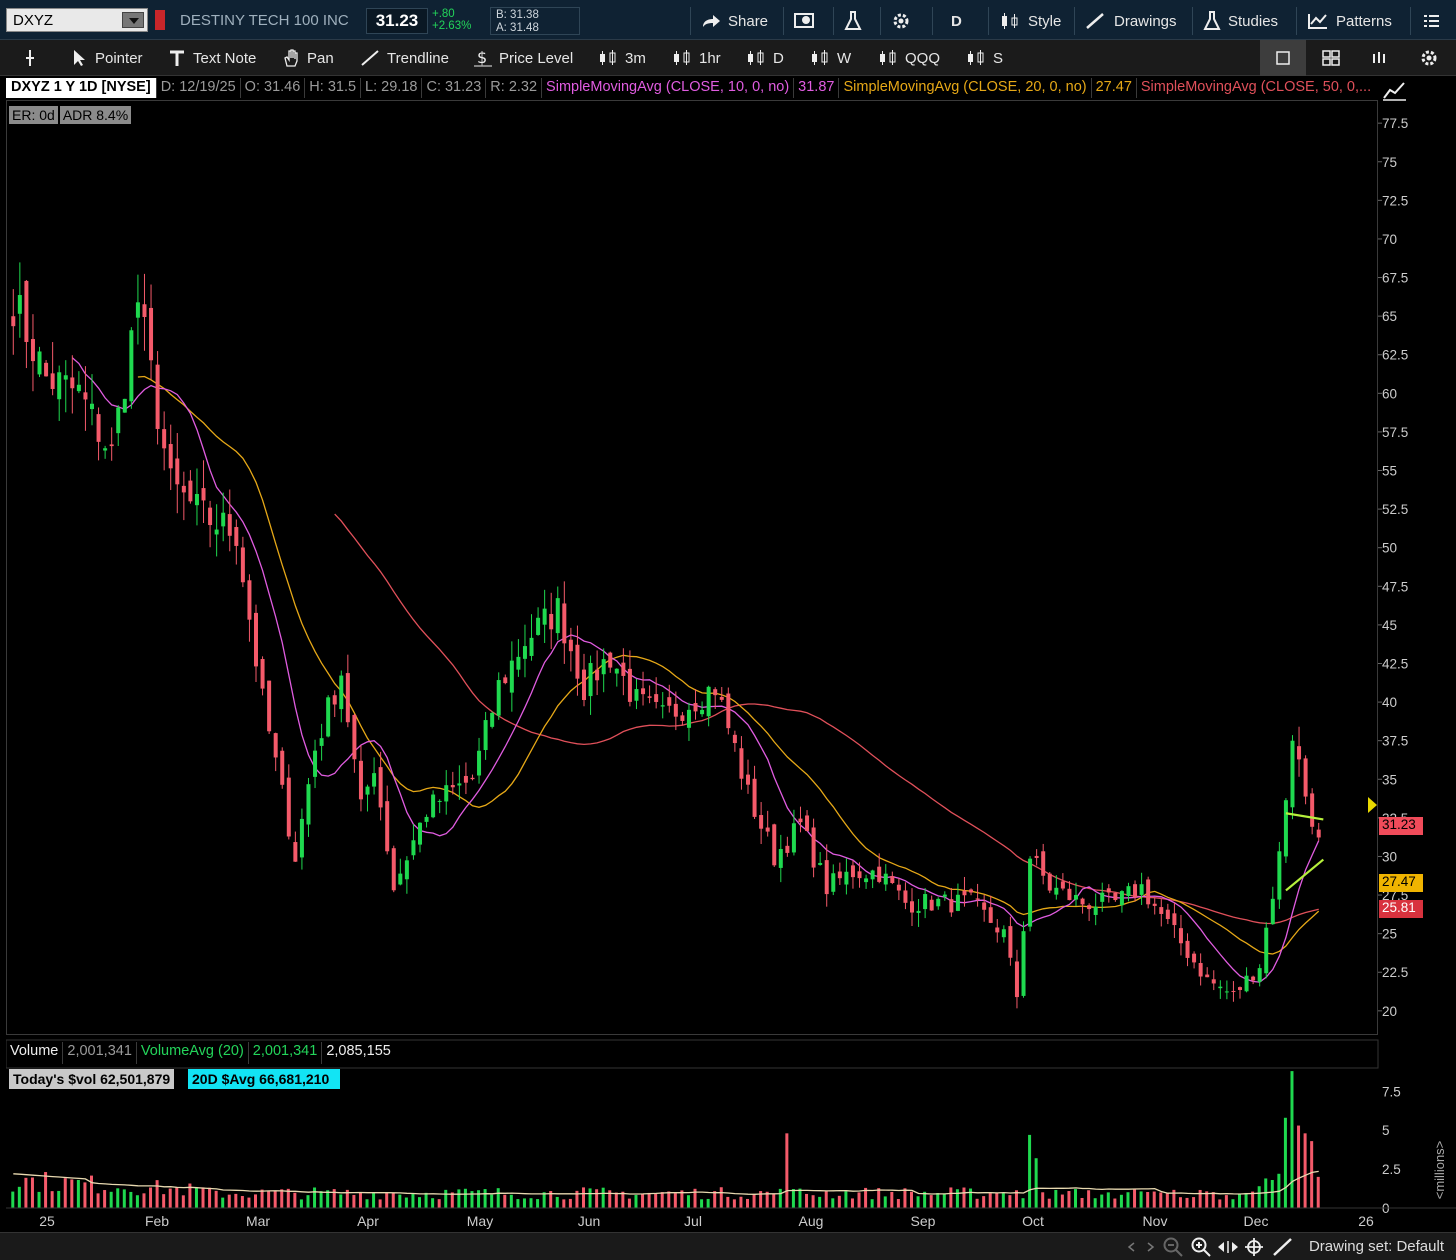  Describe the element at coordinates (92, 1079) in the screenshot. I see `todays-dollar-volume-badge: Today's $vol 62,501,879` at that location.